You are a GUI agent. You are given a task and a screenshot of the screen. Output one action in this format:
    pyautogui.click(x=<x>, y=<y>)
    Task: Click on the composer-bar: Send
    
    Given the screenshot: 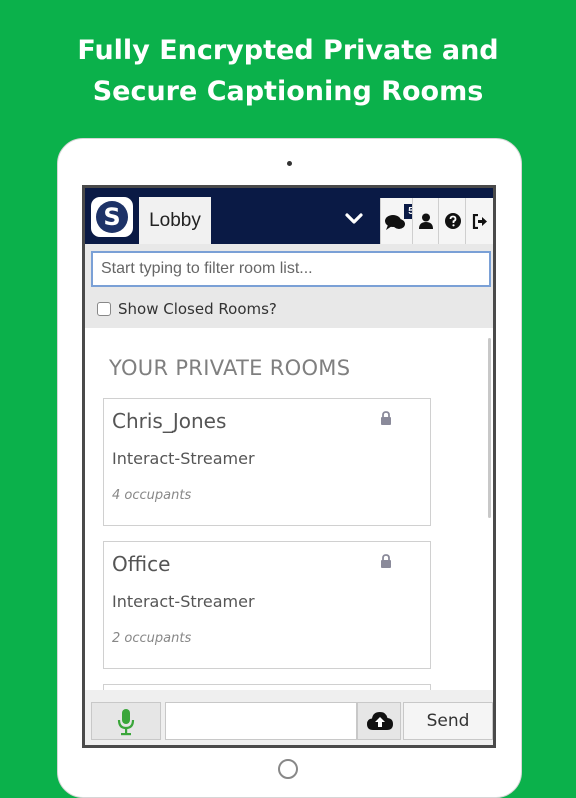 What is the action you would take?
    pyautogui.click(x=289, y=717)
    